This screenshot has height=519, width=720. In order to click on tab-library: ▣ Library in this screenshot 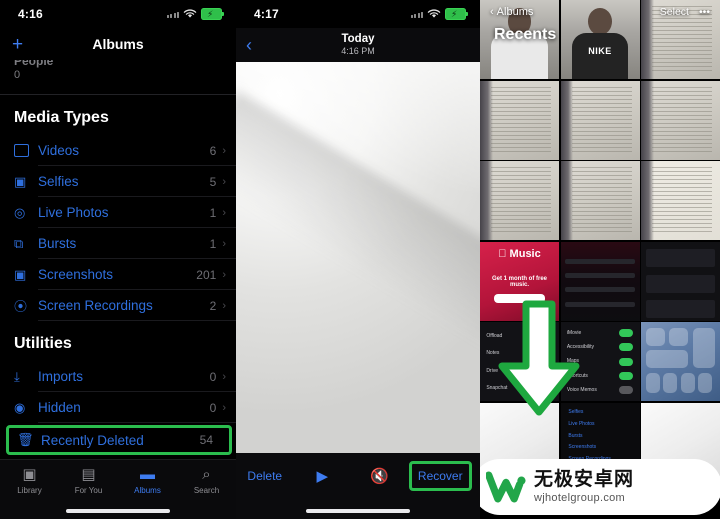, I will do `click(29, 481)`.